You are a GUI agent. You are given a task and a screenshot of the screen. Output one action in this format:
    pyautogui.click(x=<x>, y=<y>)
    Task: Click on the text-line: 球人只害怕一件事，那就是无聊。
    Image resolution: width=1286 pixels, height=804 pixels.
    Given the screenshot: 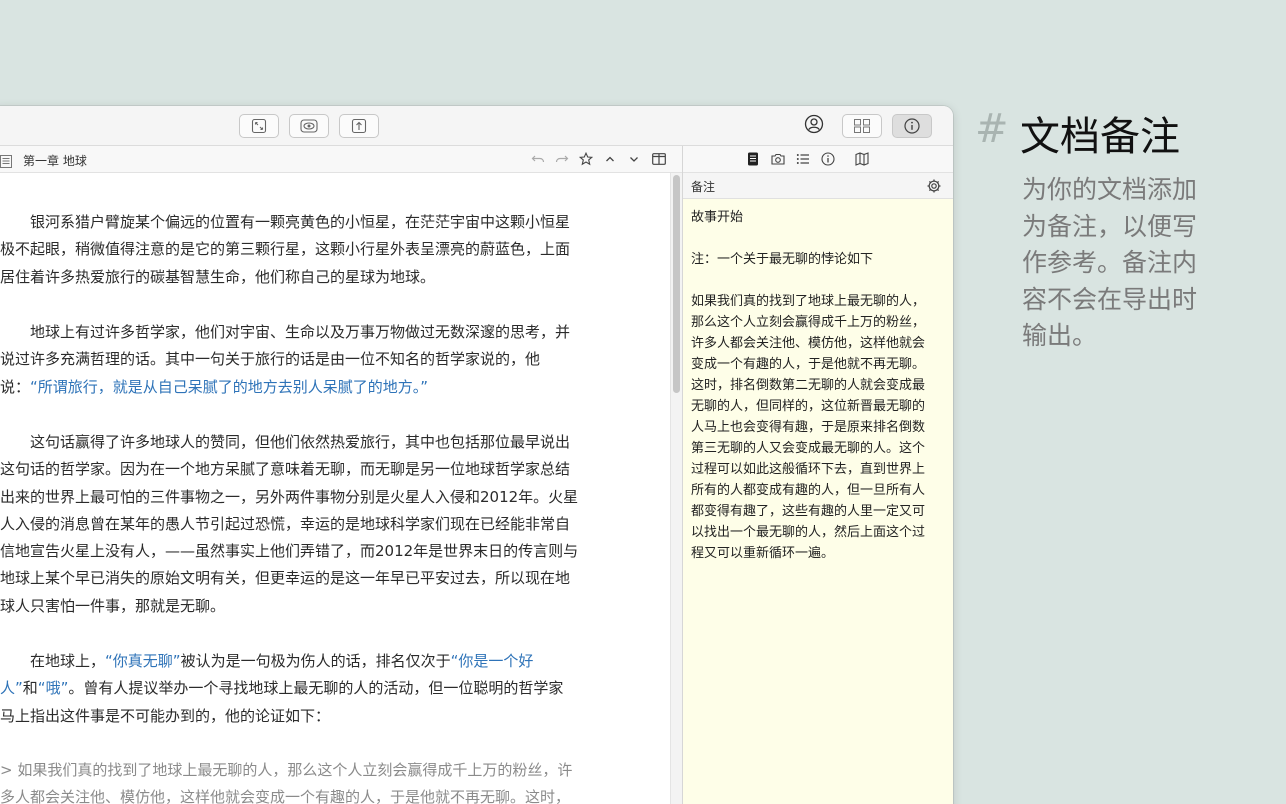 What is the action you would take?
    pyautogui.click(x=113, y=605)
    